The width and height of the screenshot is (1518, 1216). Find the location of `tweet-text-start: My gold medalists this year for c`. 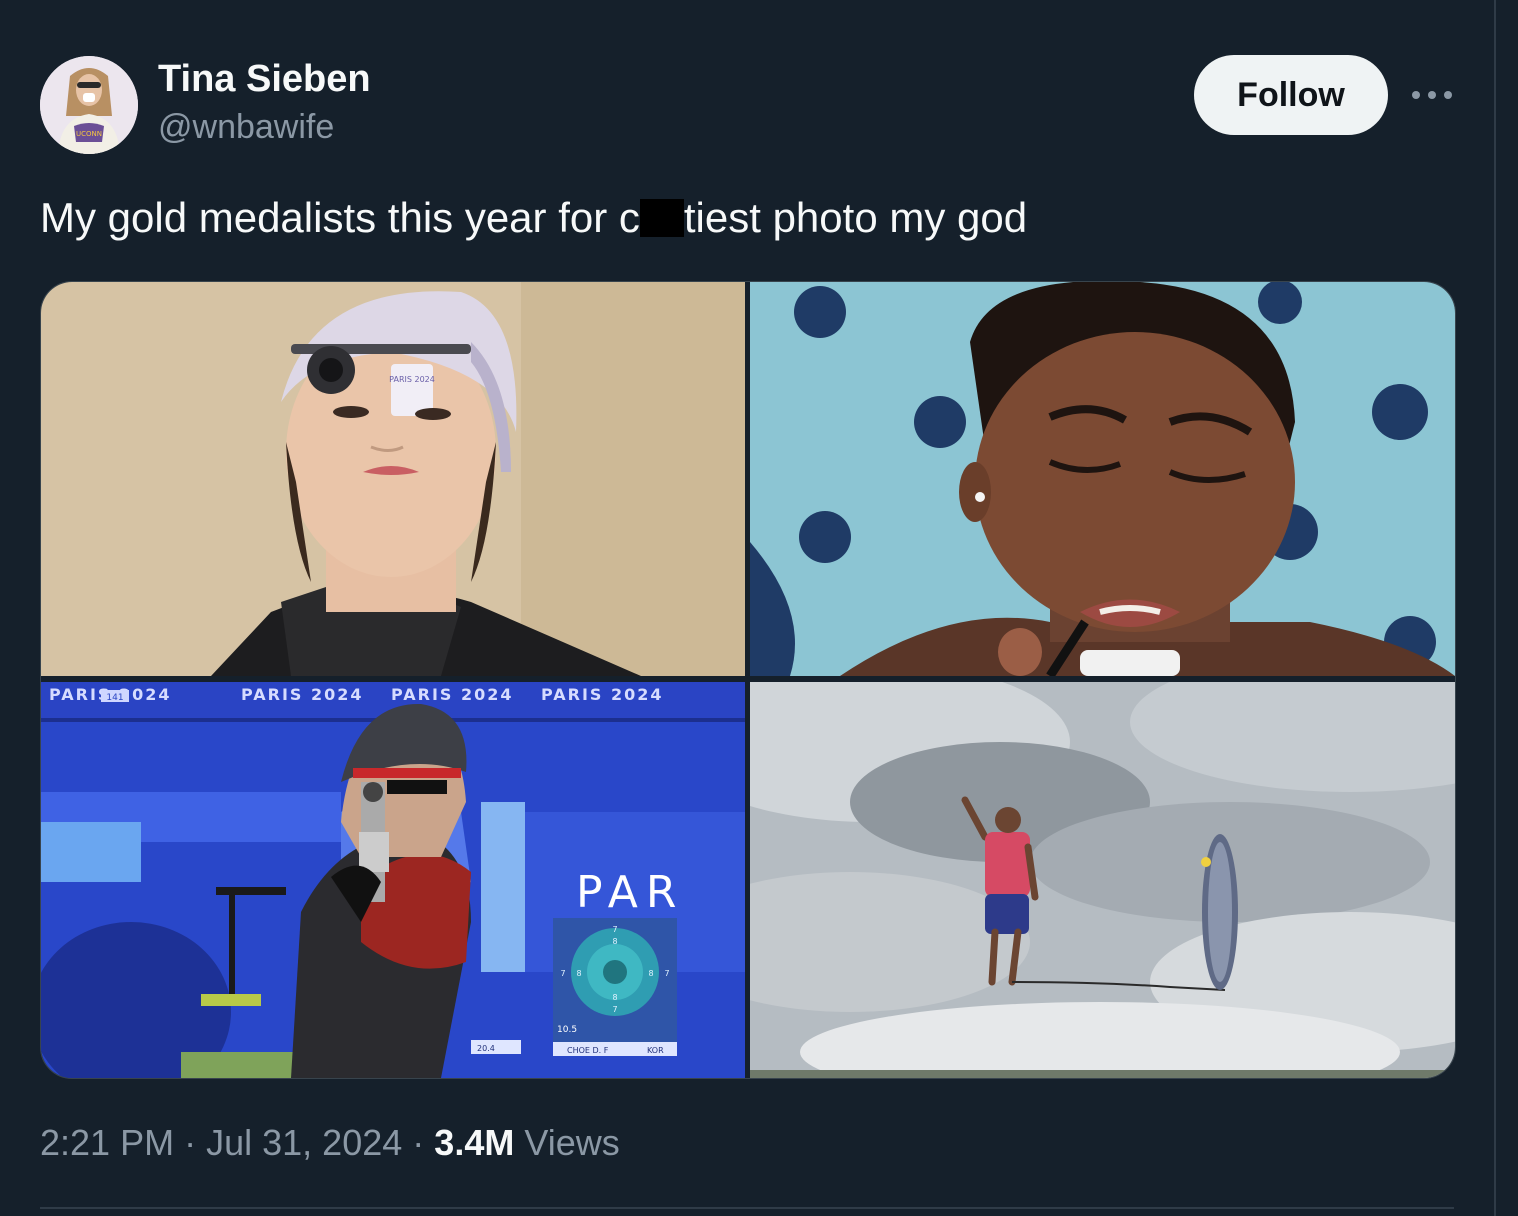

tweet-text-start: My gold medalists this year for c is located at coordinates (340, 217).